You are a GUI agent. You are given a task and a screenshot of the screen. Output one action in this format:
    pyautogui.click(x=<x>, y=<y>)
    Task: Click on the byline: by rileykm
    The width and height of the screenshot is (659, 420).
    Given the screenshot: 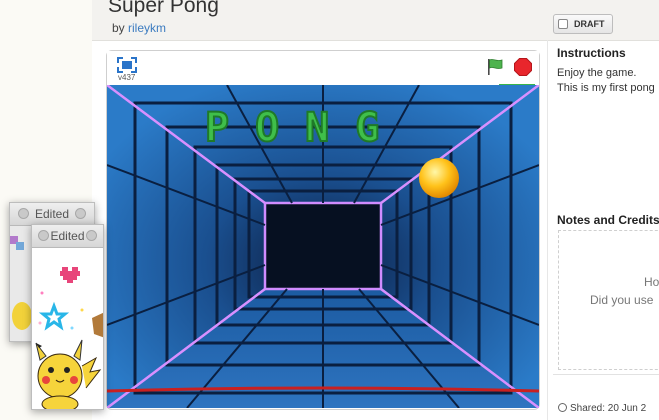 What is the action you would take?
    pyautogui.click(x=139, y=28)
    